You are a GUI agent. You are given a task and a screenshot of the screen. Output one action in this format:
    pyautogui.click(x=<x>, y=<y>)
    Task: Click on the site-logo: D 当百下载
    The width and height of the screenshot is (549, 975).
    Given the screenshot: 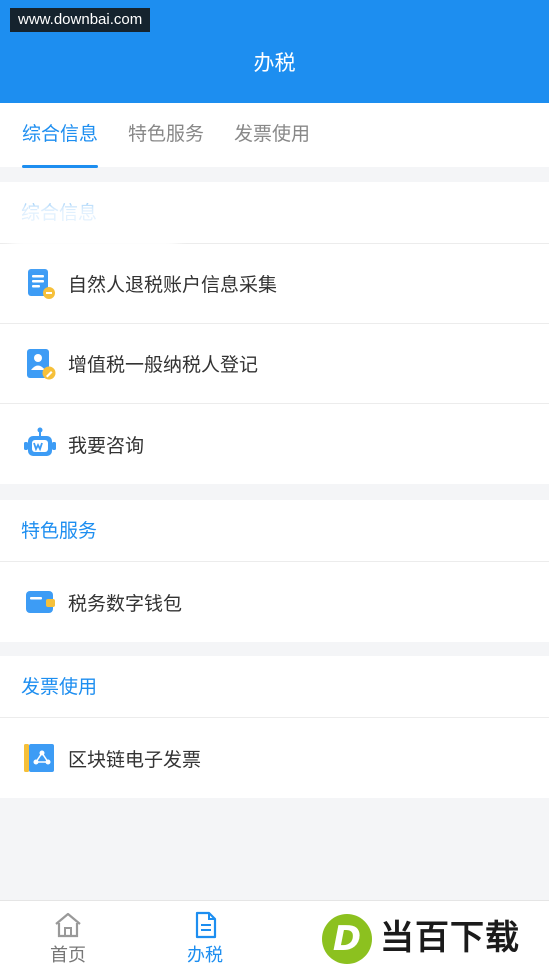 What is the action you would take?
    pyautogui.click(x=432, y=938)
    